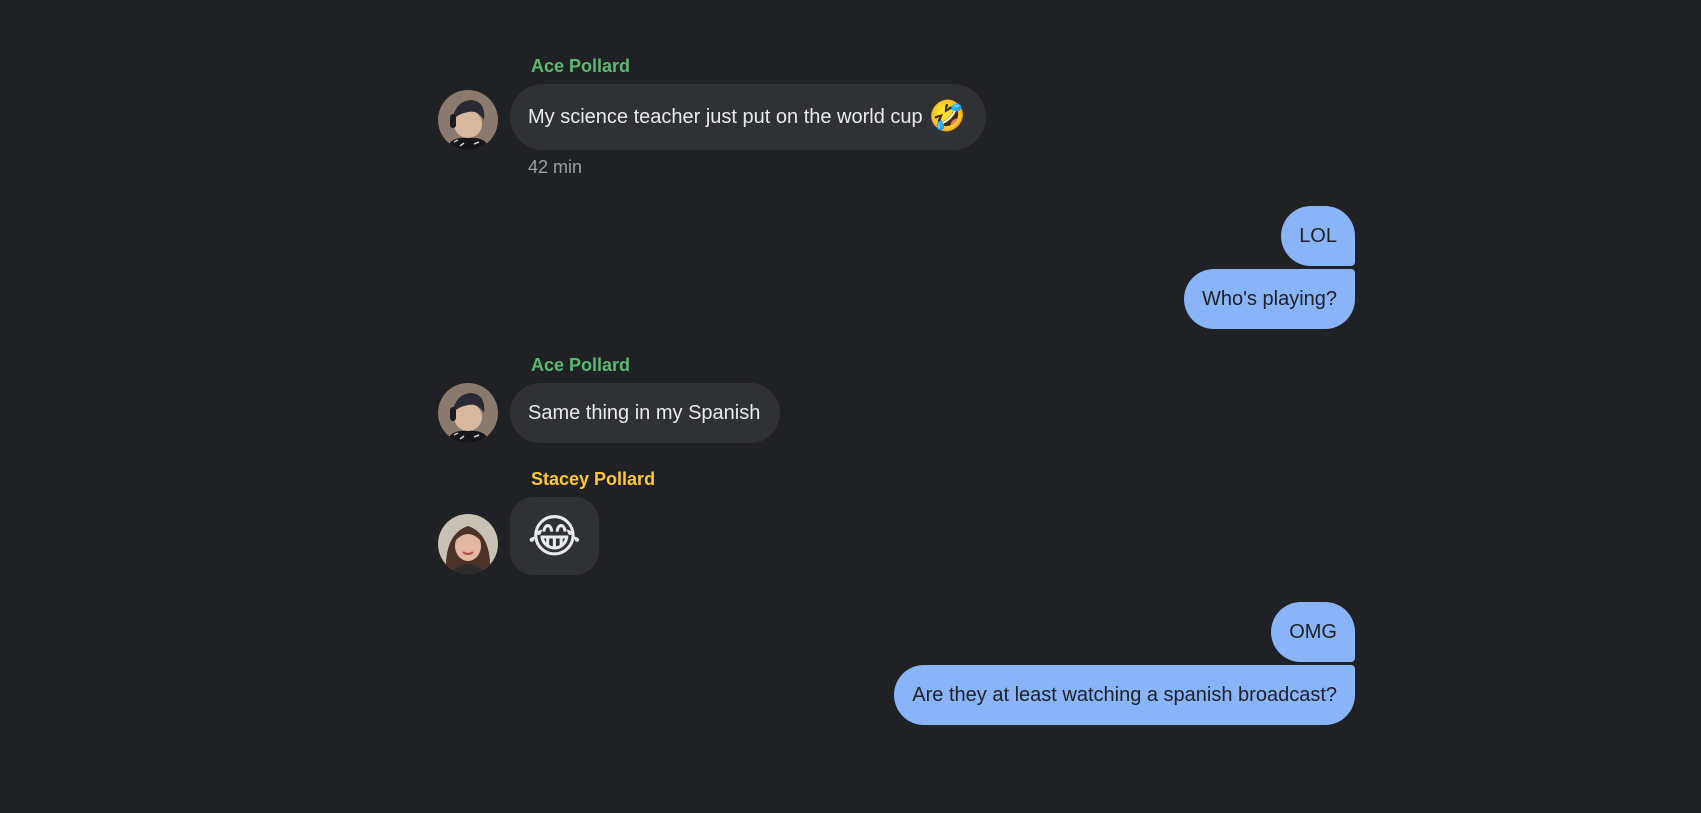  I want to click on avatar-stacey, so click(468, 544).